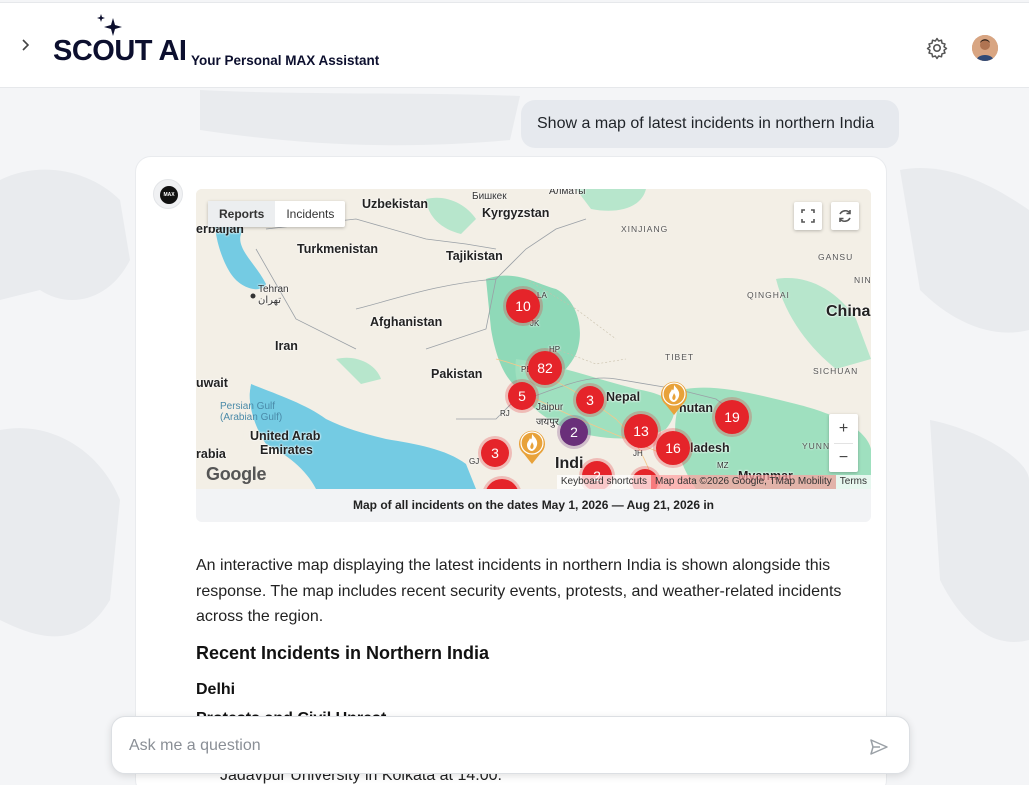  Describe the element at coordinates (516, 213) in the screenshot. I see `label-kyrgyzstan: Kyrgyzstan` at that location.